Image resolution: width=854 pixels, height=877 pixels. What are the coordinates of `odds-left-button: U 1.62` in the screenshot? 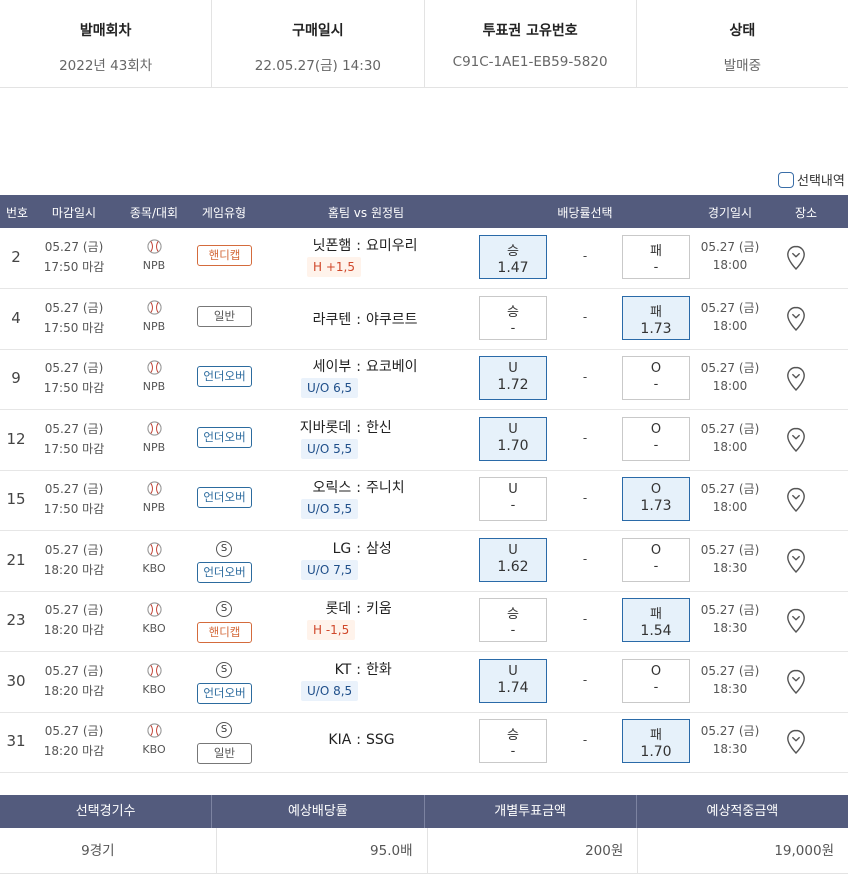 It's located at (513, 559).